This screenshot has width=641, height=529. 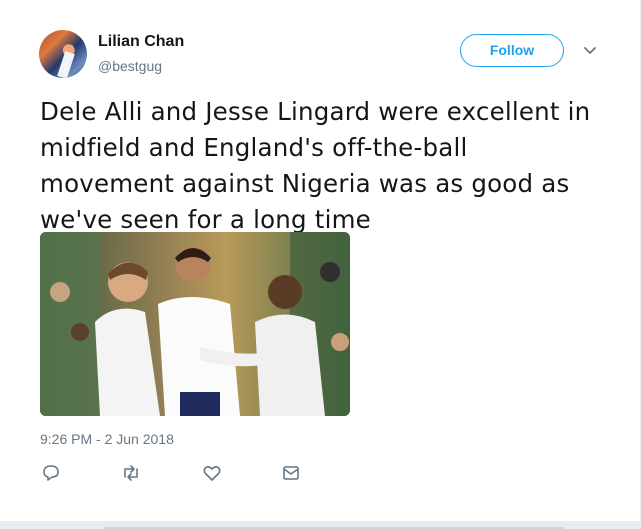 What do you see at coordinates (320, 525) in the screenshot?
I see `card-bottom-divider` at bounding box center [320, 525].